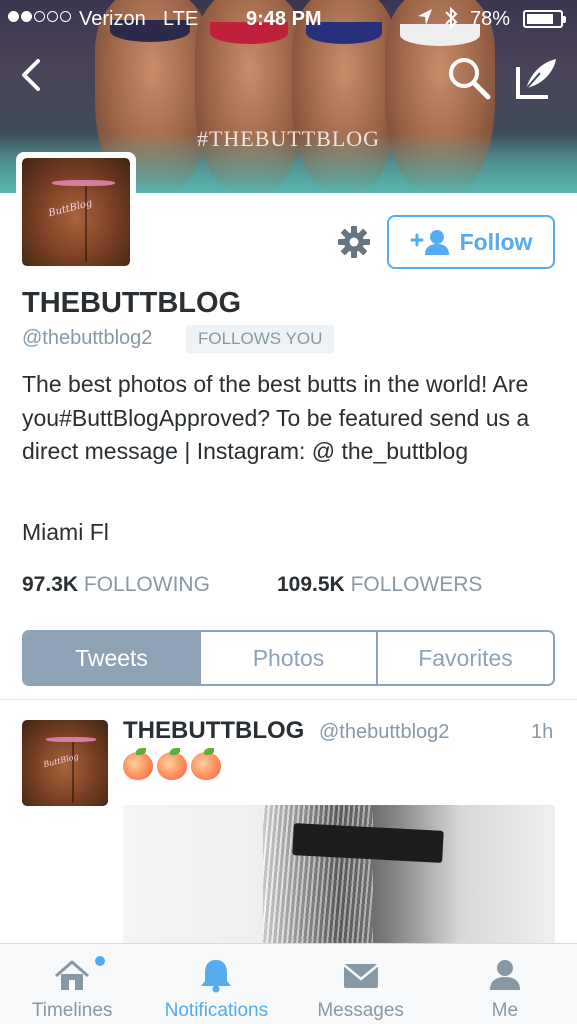 The width and height of the screenshot is (577, 1024). I want to click on followers-count: 109.5K, so click(311, 584).